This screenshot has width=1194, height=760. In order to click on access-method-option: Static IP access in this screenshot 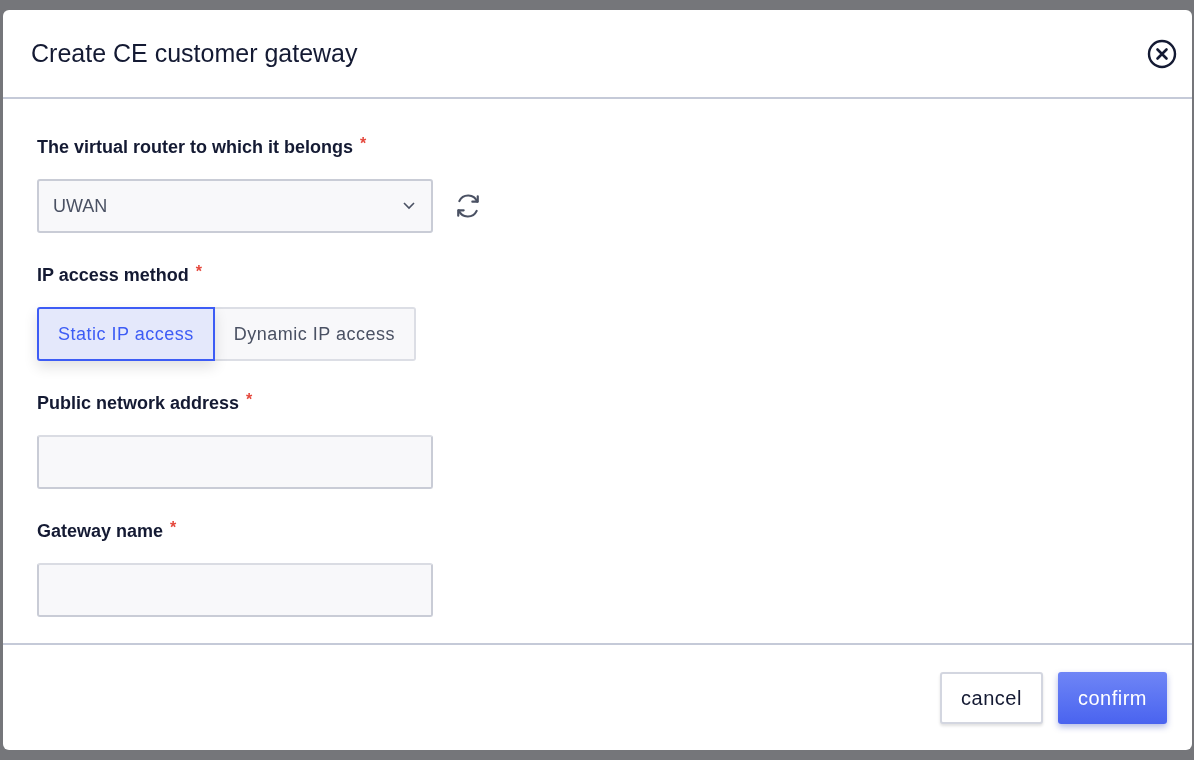, I will do `click(126, 334)`.